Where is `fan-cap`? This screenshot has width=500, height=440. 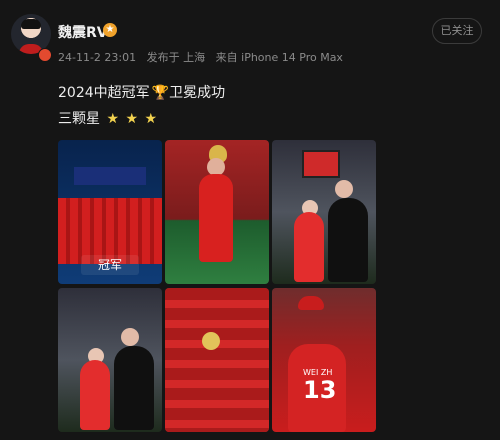
fan-cap is located at coordinates (311, 303).